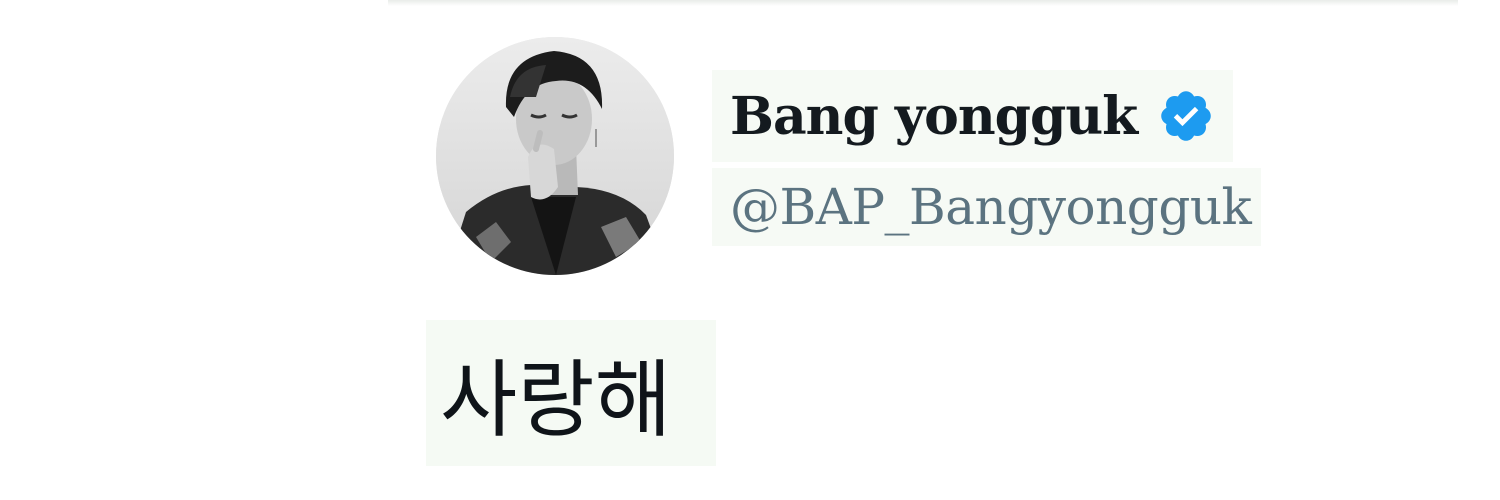 The height and width of the screenshot is (500, 1500). I want to click on author-name-row: Bang yongguk, so click(973, 116).